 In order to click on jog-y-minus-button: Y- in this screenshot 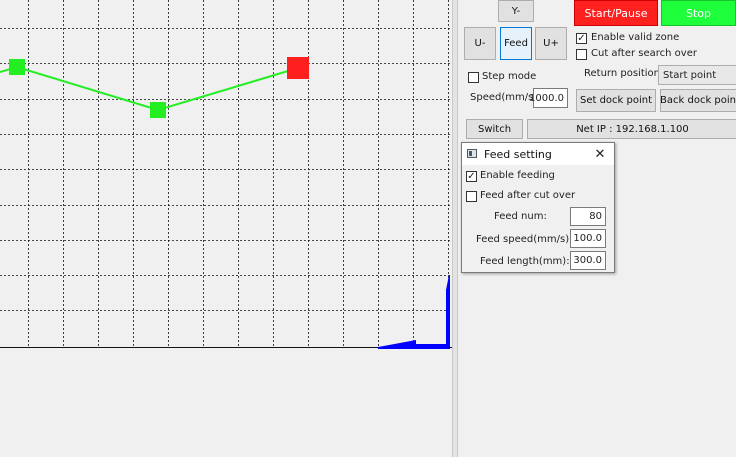, I will do `click(516, 11)`.